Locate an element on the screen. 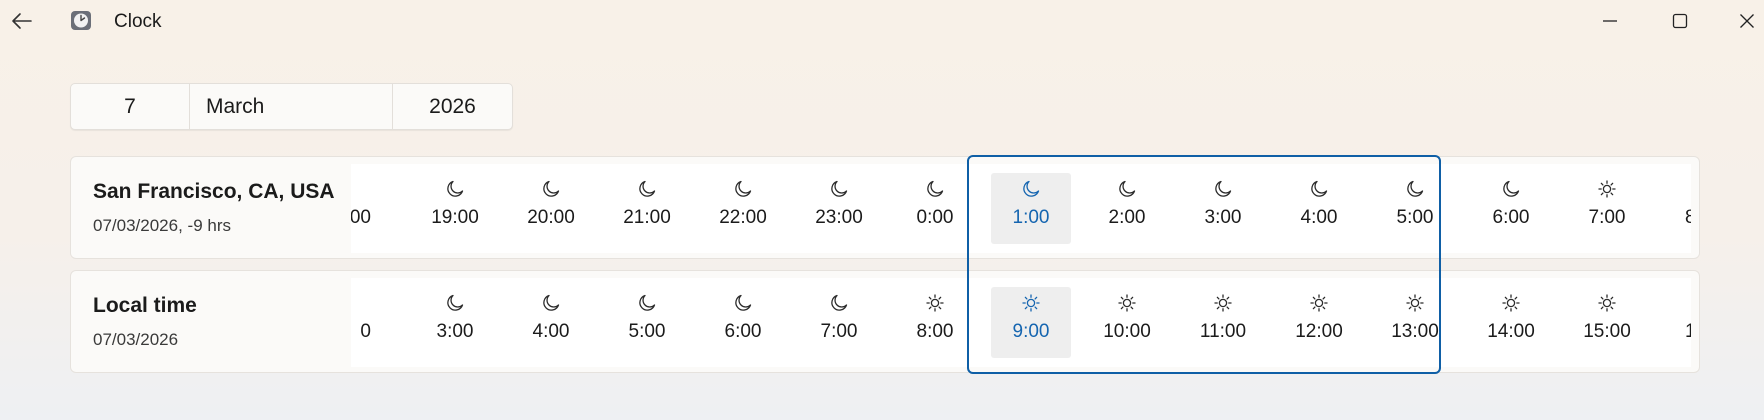 The image size is (1764, 420). date-picker: 7 March 2026 is located at coordinates (291, 106).